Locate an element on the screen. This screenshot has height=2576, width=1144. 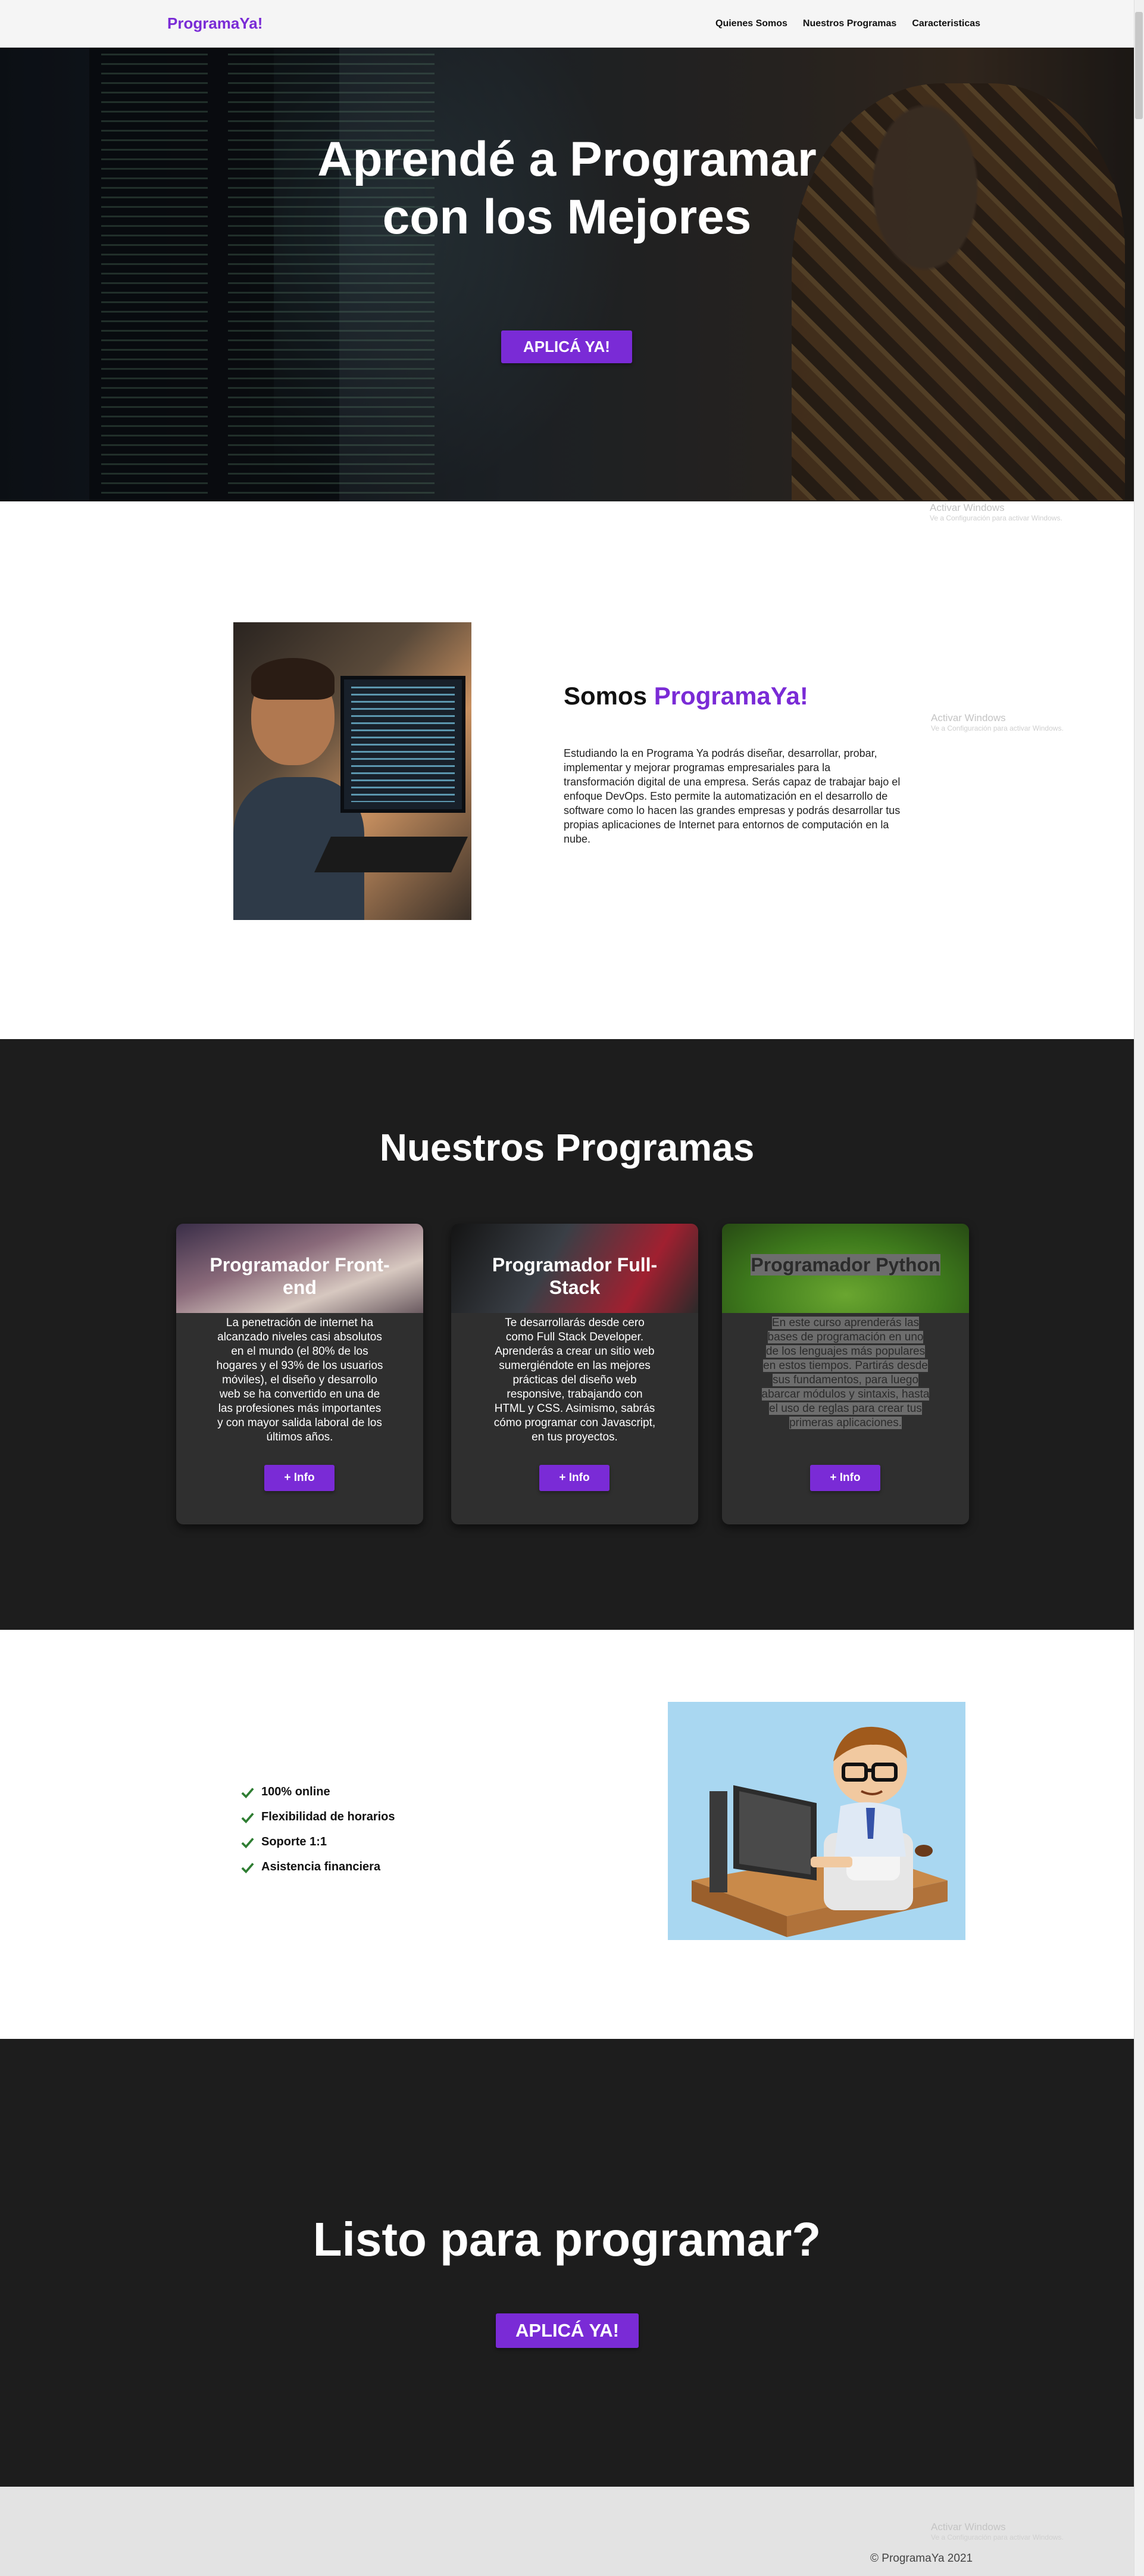
feature-item: 100% online is located at coordinates (318, 1792).